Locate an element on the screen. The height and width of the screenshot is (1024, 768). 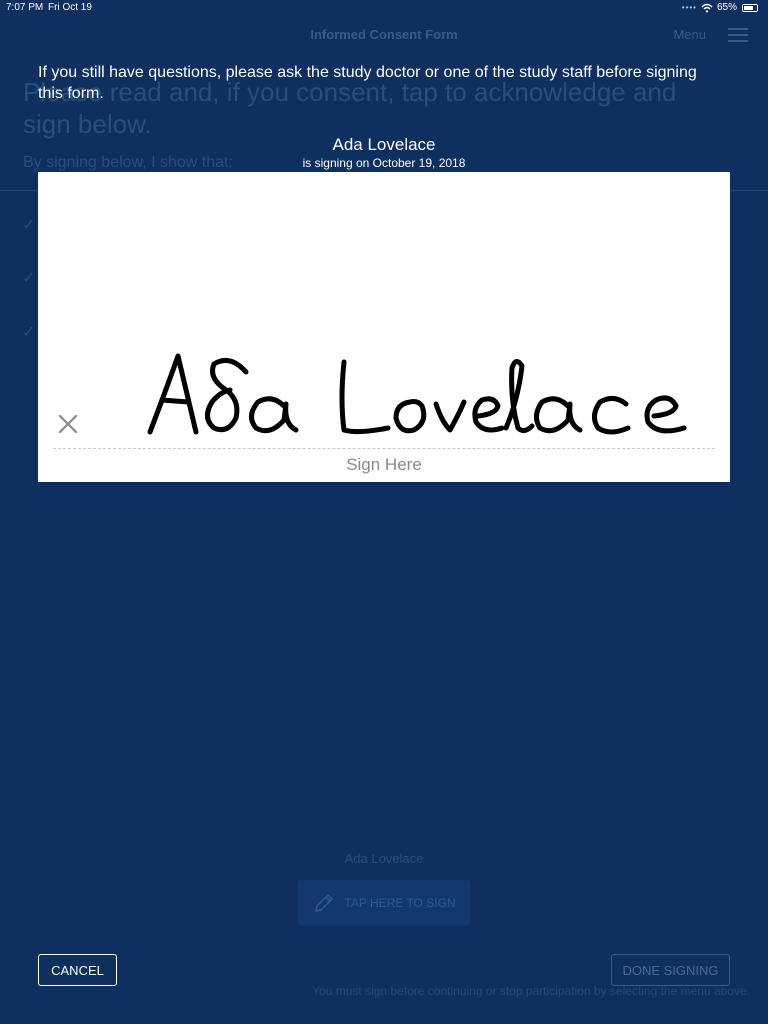
signing-date: is signing on October 19, 2018 is located at coordinates (384, 163).